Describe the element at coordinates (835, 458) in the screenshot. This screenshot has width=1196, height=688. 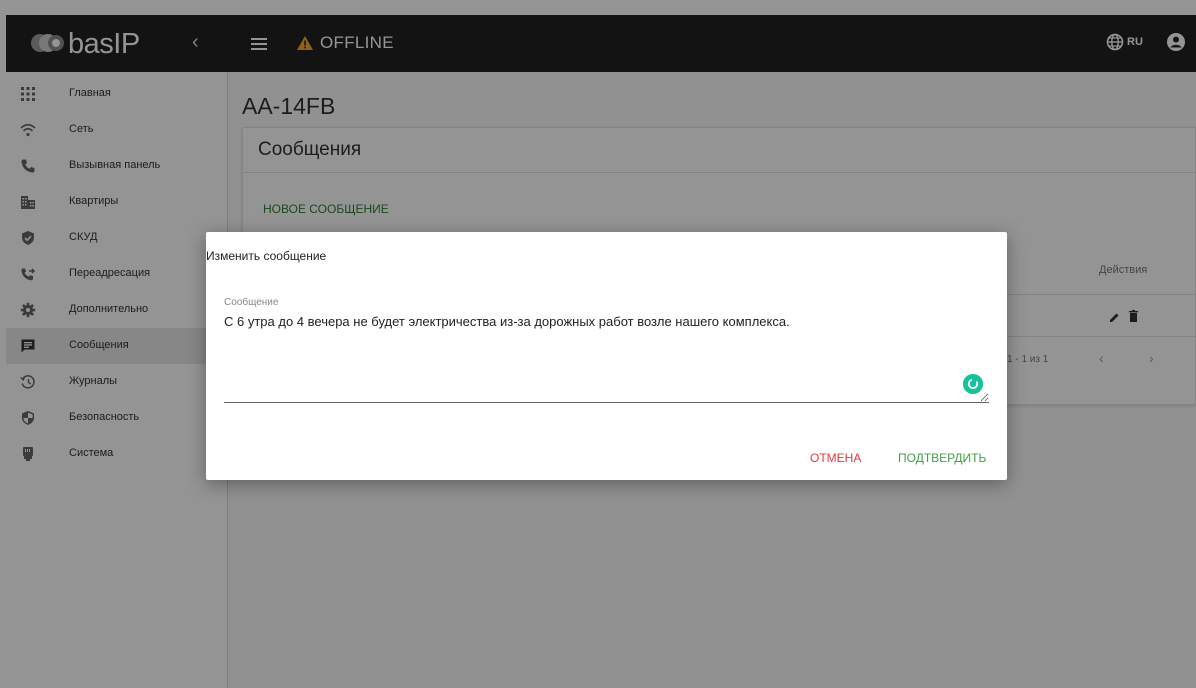
I see `cancel-button: ОТМЕНА` at that location.